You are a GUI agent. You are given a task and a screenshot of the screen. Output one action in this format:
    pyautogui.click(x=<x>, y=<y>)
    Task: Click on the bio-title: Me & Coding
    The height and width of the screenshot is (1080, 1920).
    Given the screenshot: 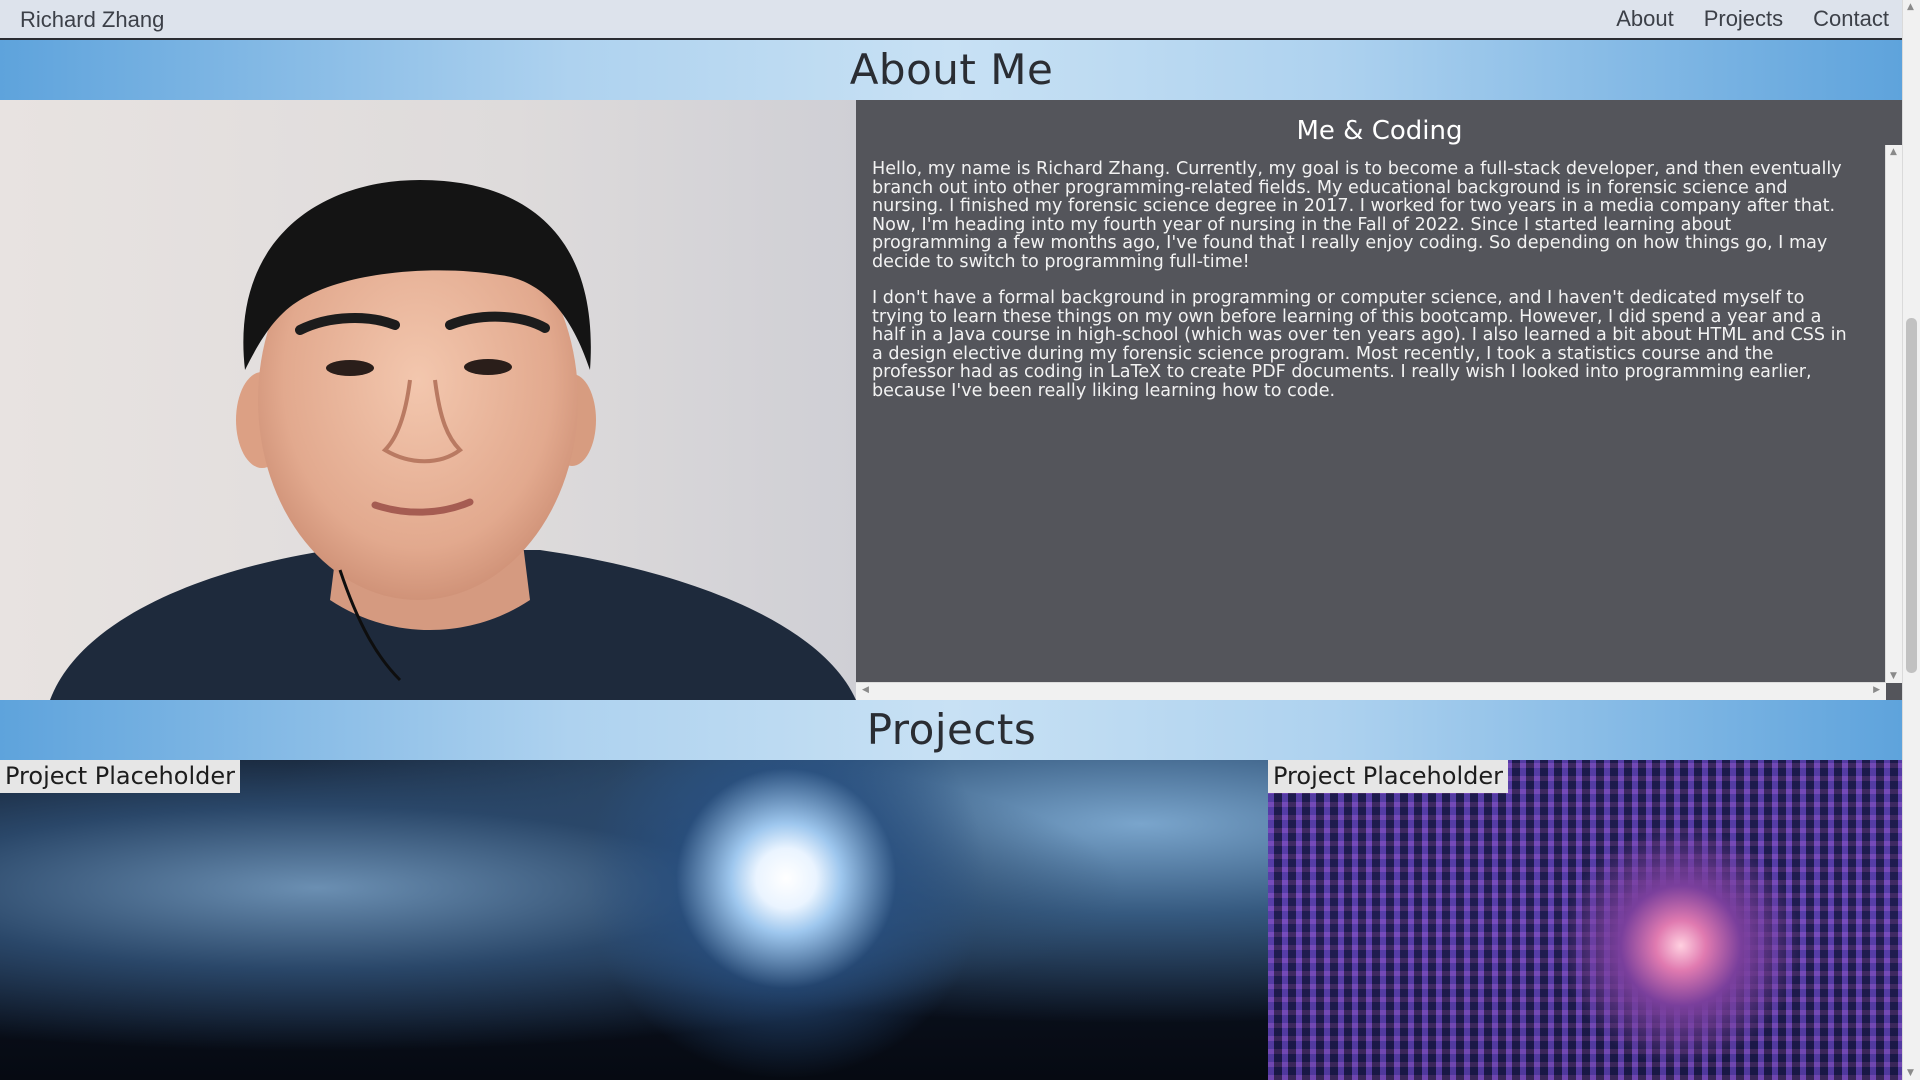 What is the action you would take?
    pyautogui.click(x=1379, y=131)
    